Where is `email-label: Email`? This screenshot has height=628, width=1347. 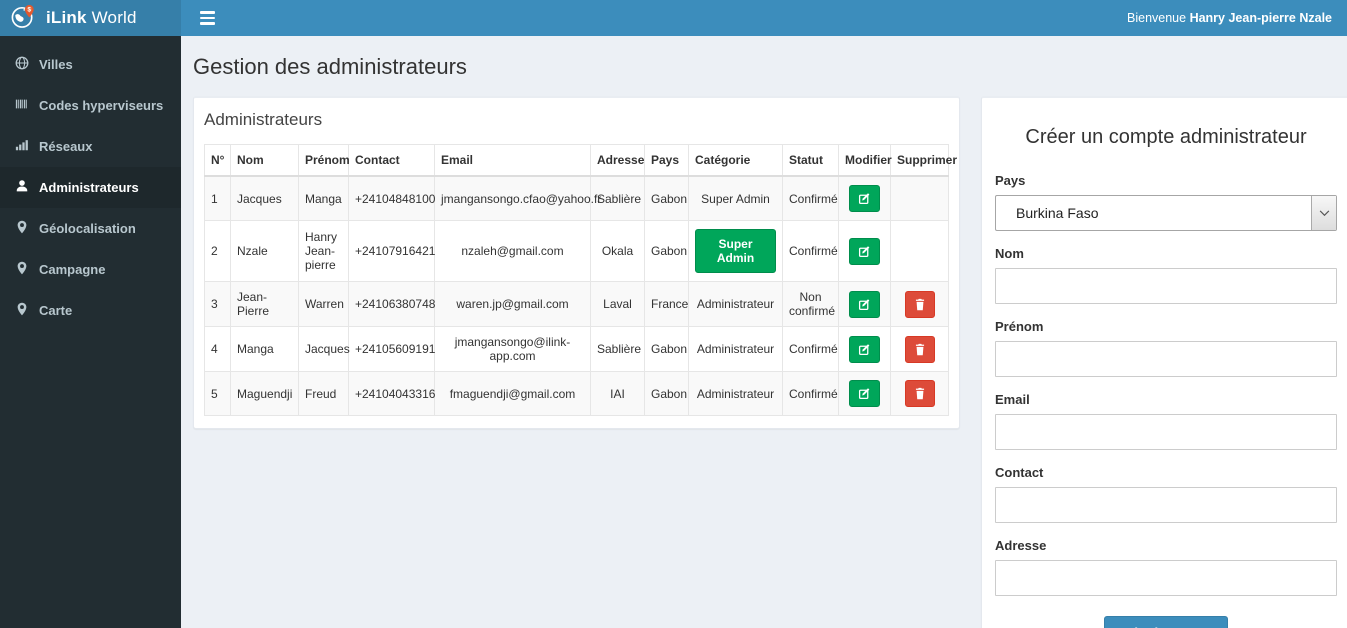 email-label: Email is located at coordinates (1012, 399).